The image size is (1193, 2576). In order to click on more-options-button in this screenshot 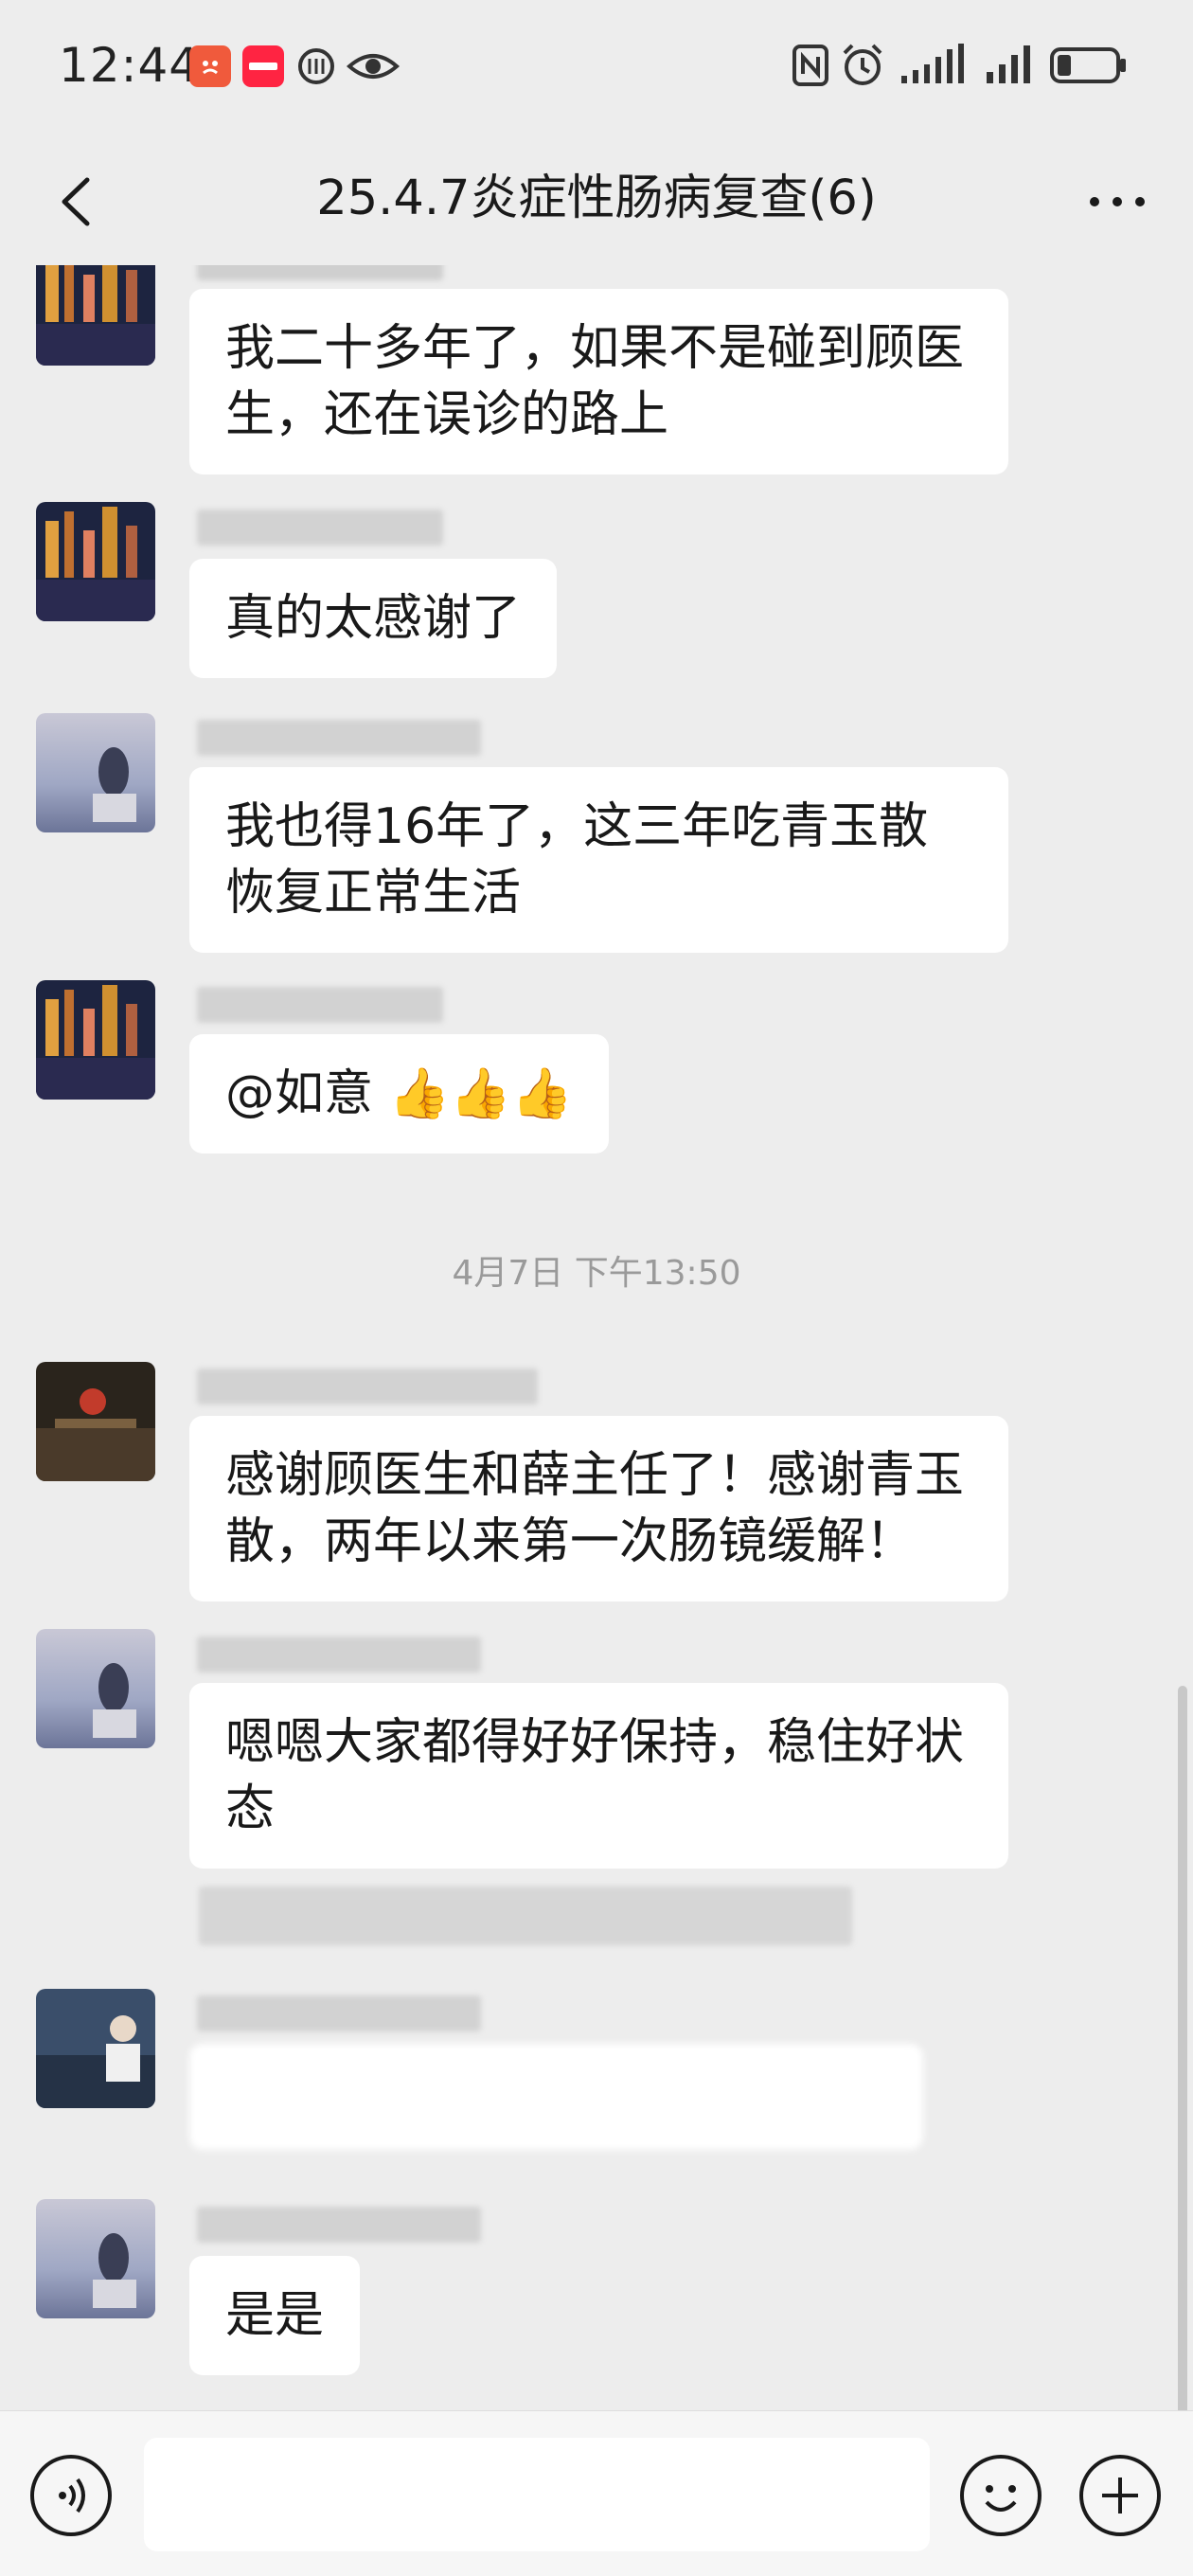, I will do `click(1117, 202)`.